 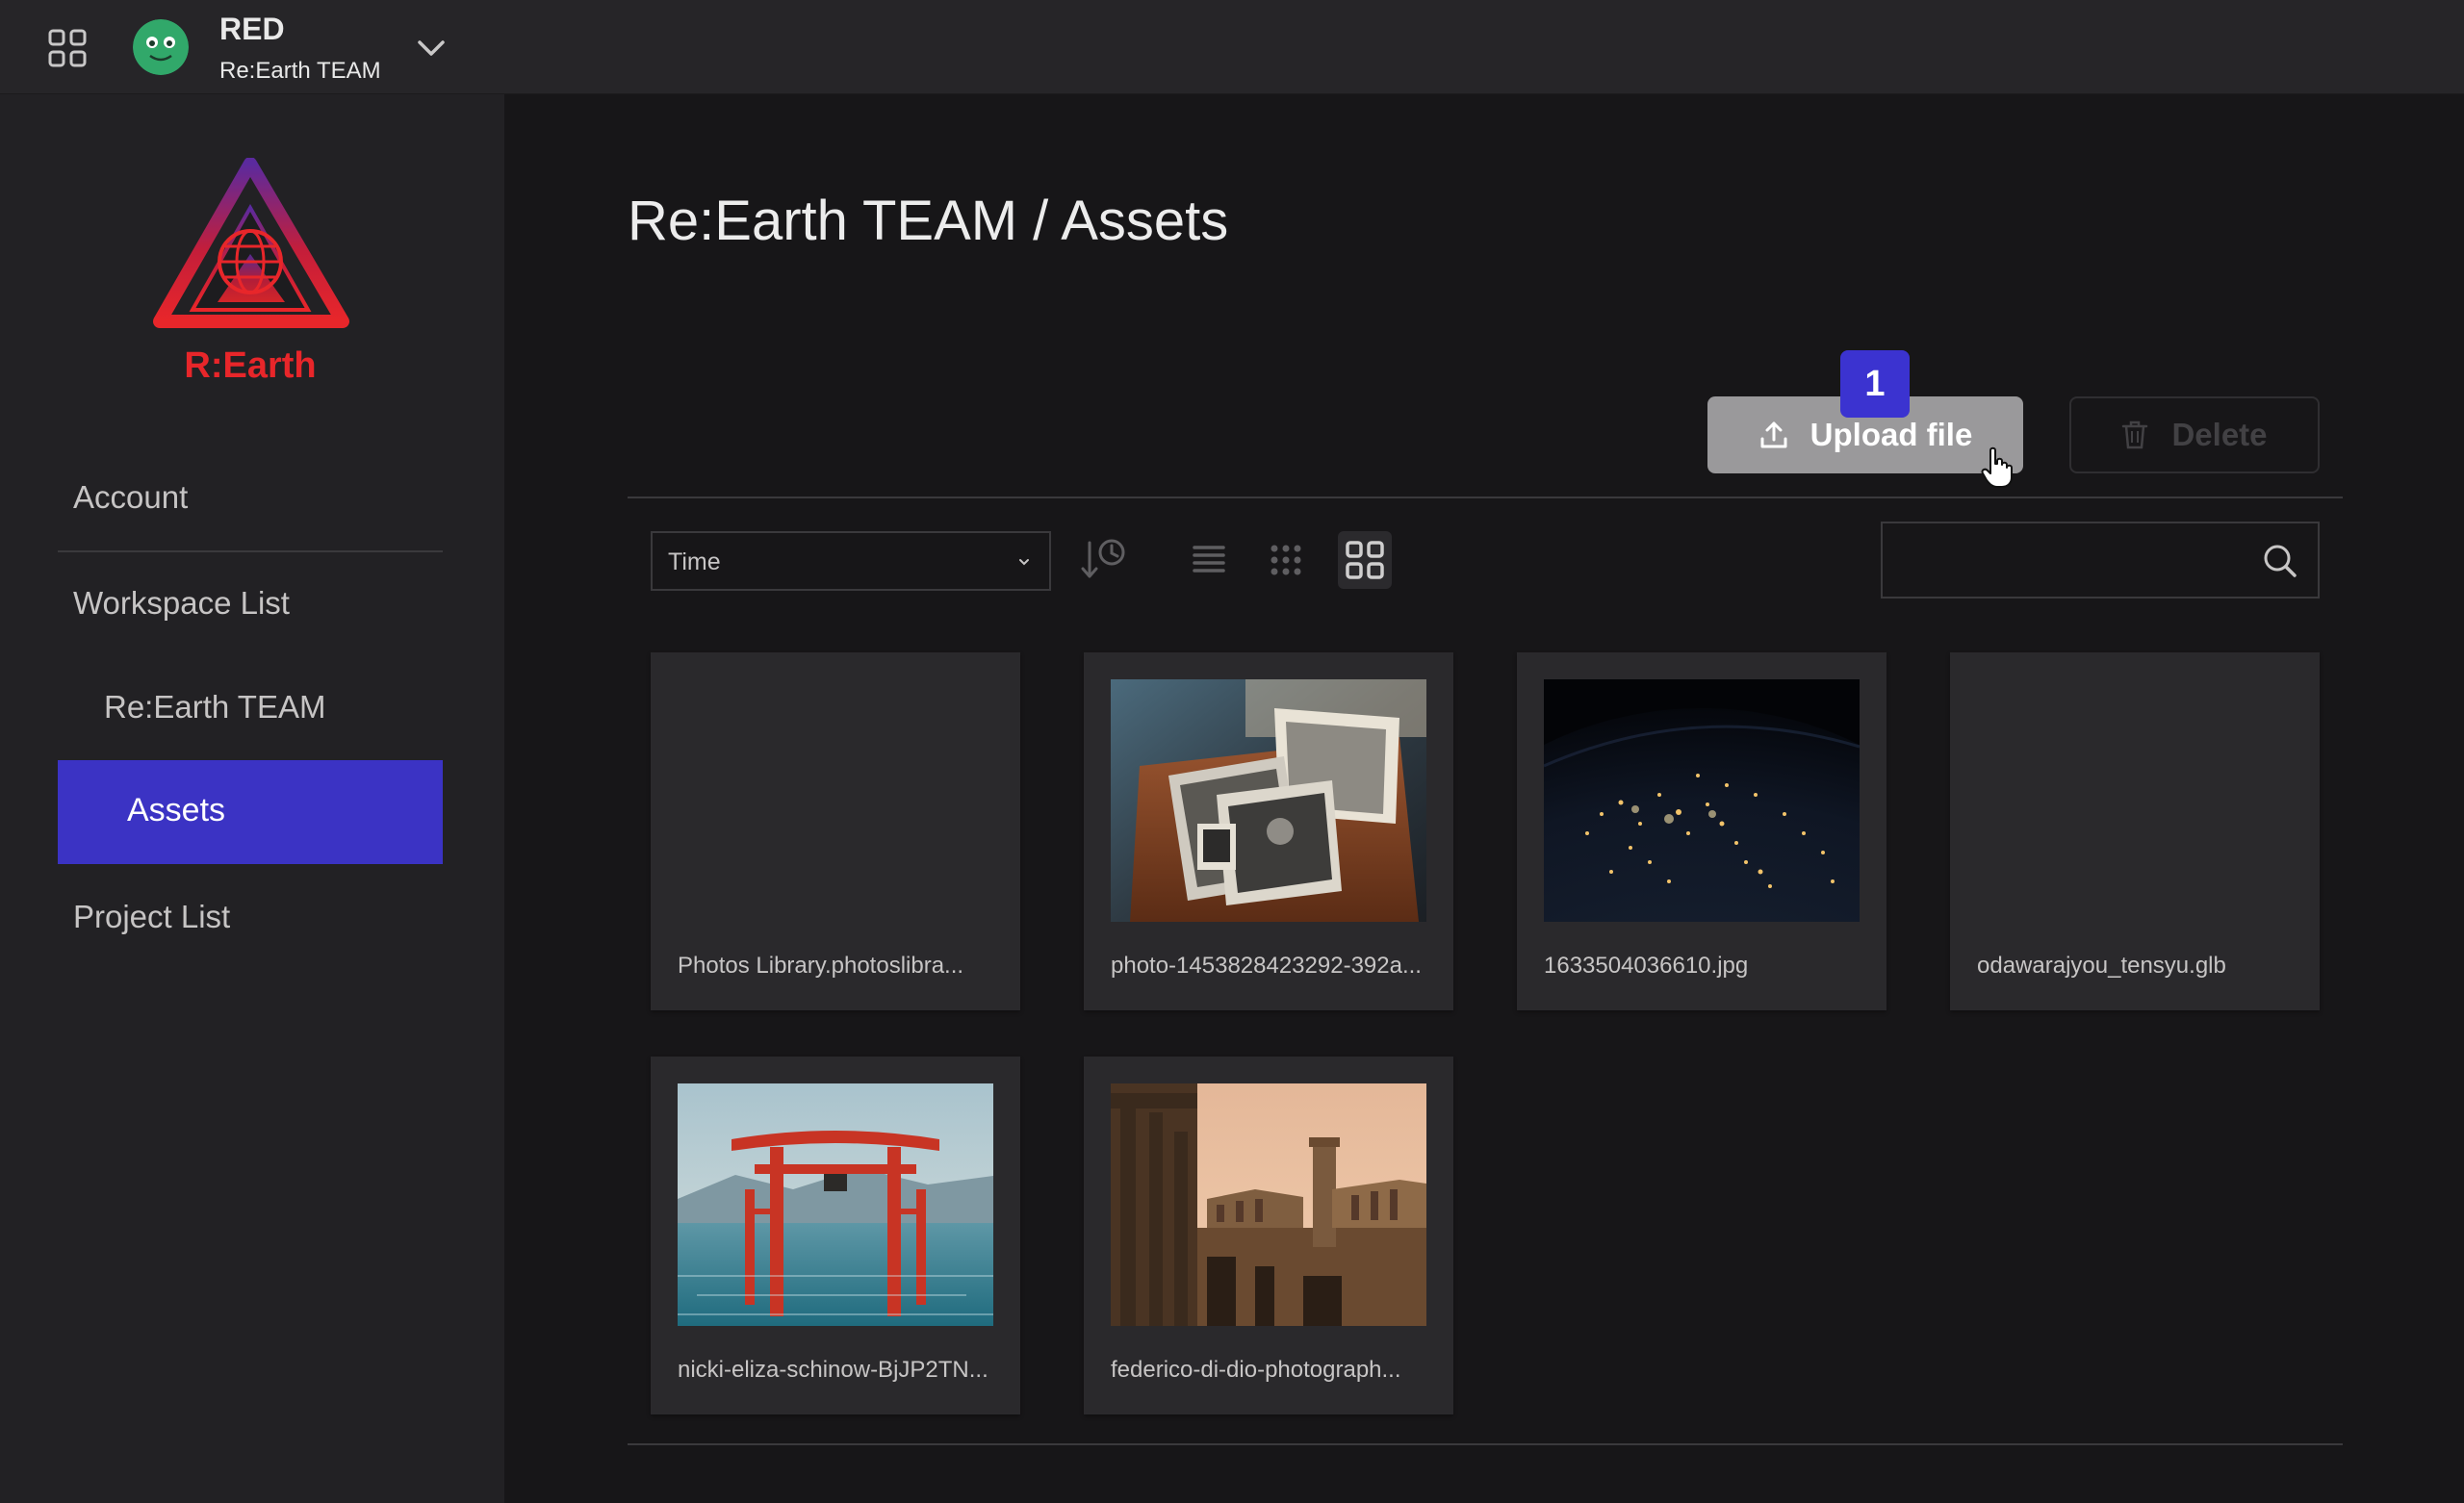 I want to click on avatar, so click(x=161, y=47).